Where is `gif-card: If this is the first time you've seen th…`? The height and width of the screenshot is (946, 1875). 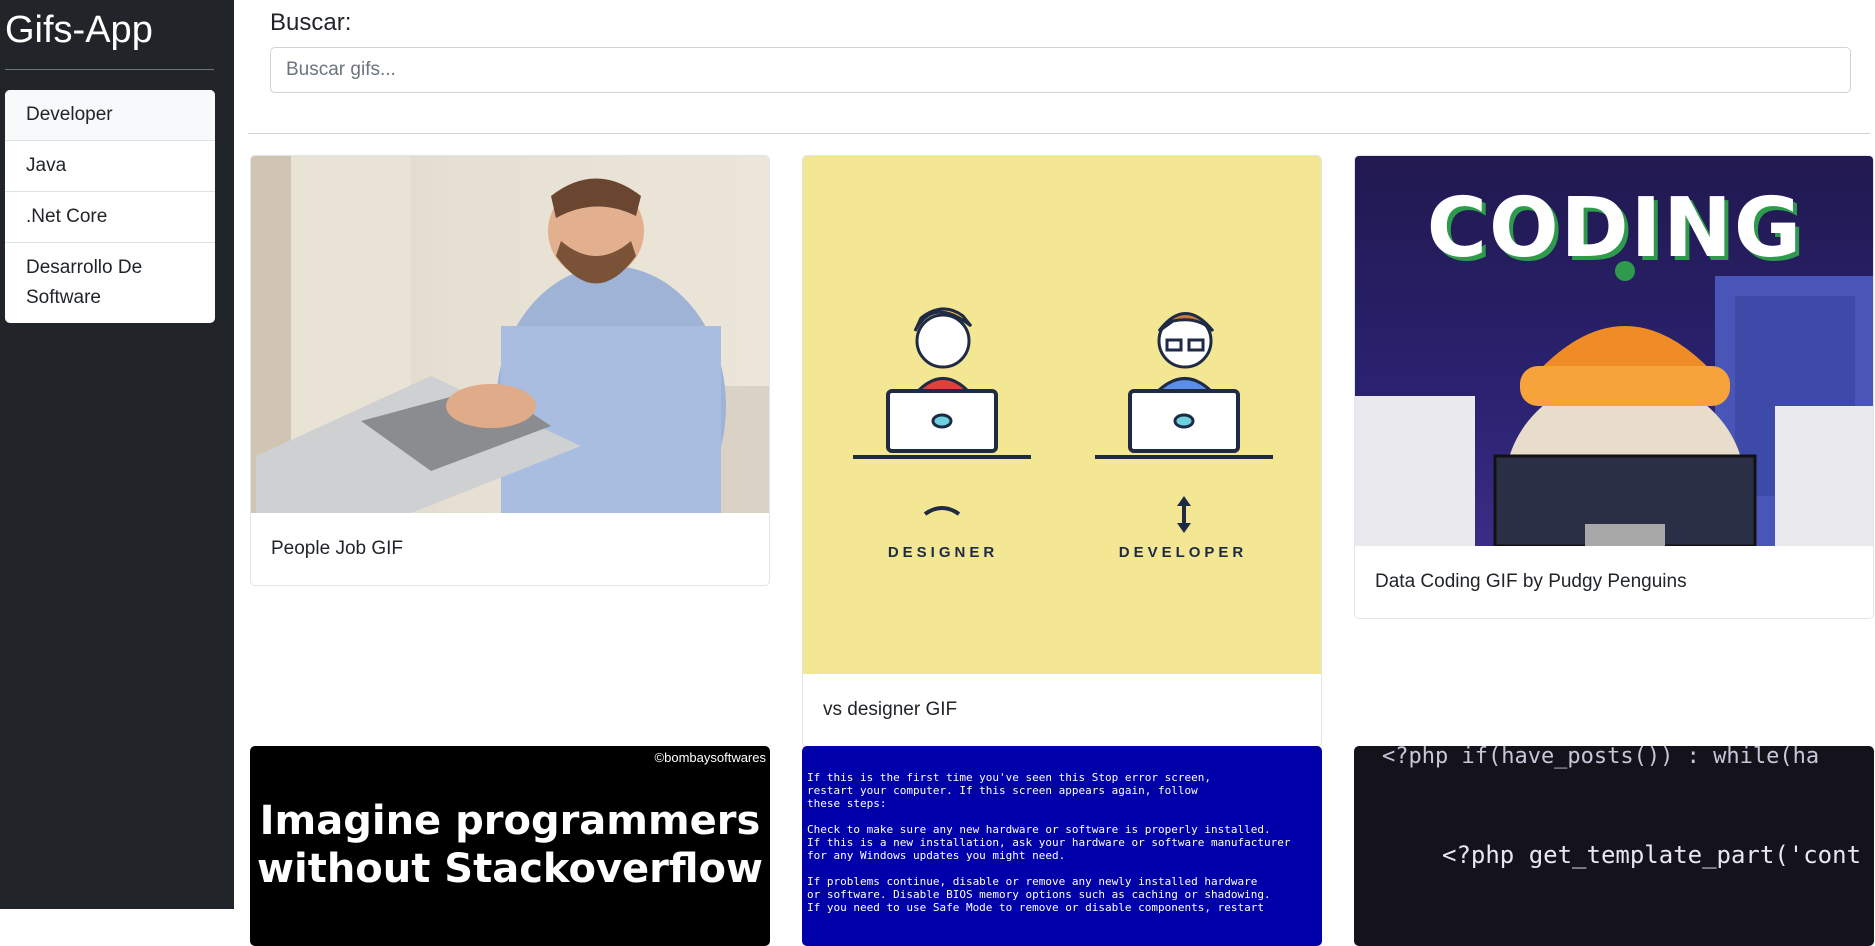
gif-card: If this is the first time you've seen th… is located at coordinates (1062, 846).